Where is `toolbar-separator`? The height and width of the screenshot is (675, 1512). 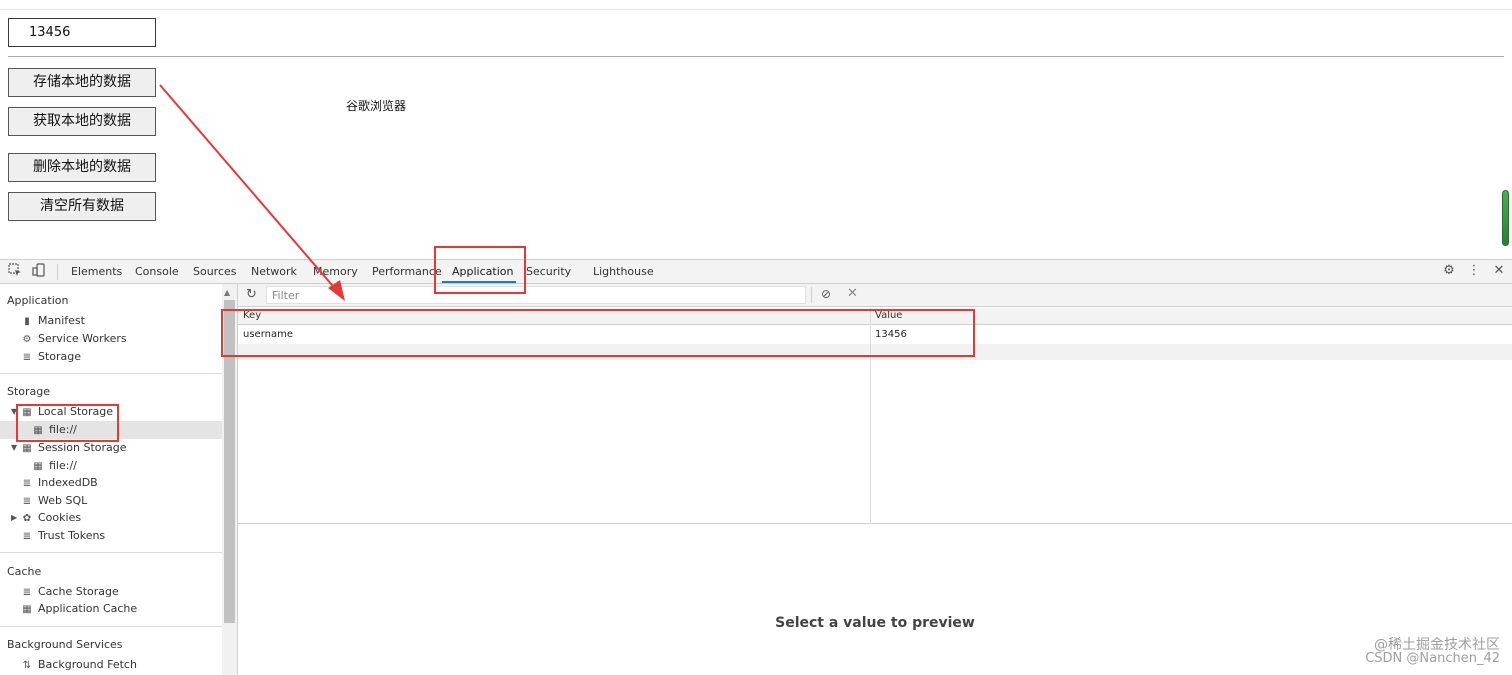
toolbar-separator is located at coordinates (811, 295).